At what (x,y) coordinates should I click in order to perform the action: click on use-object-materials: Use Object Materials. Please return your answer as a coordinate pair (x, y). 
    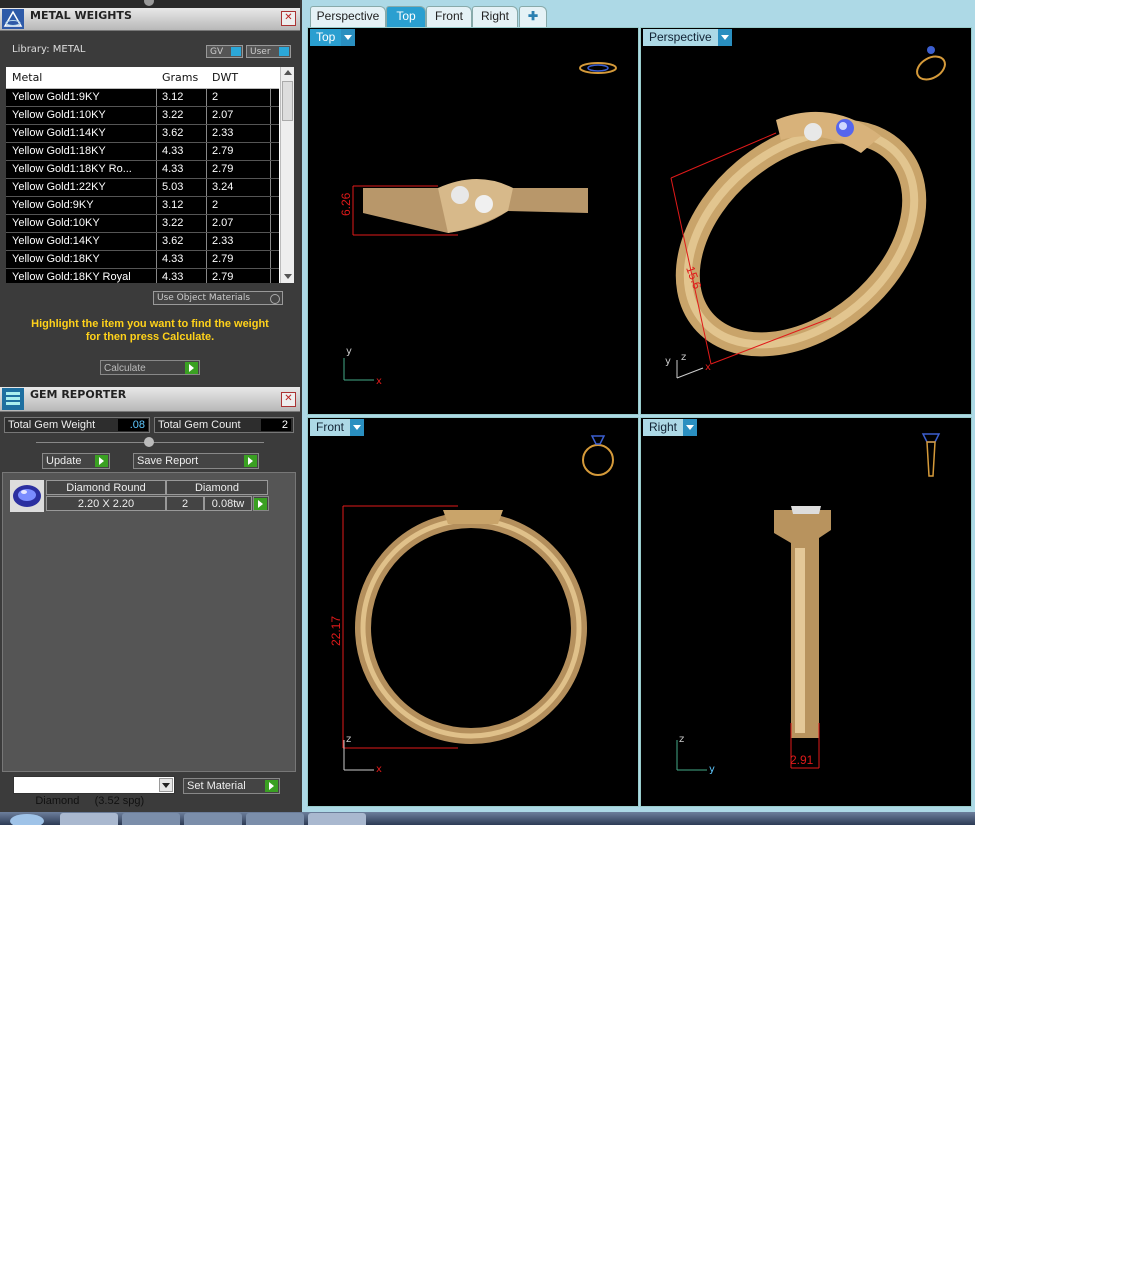
    Looking at the image, I should click on (218, 298).